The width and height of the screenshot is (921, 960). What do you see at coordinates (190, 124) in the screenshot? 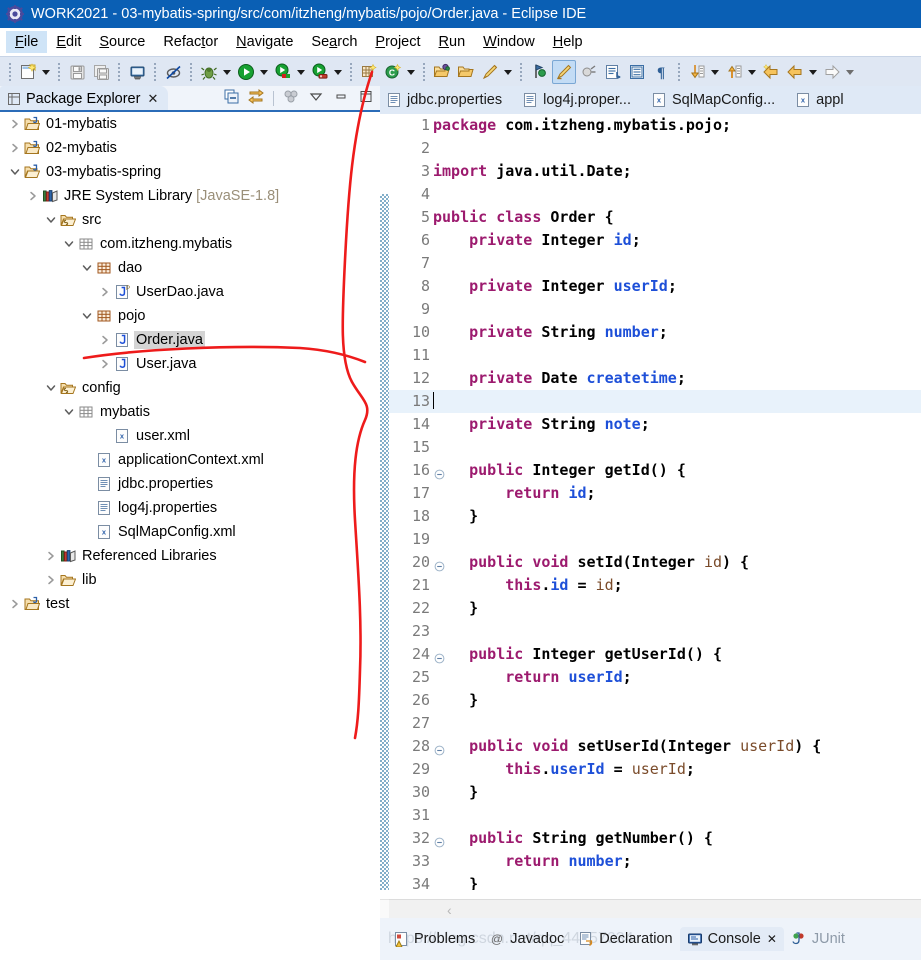
I see `tree-item-01-mybatis: 01-mybatis` at bounding box center [190, 124].